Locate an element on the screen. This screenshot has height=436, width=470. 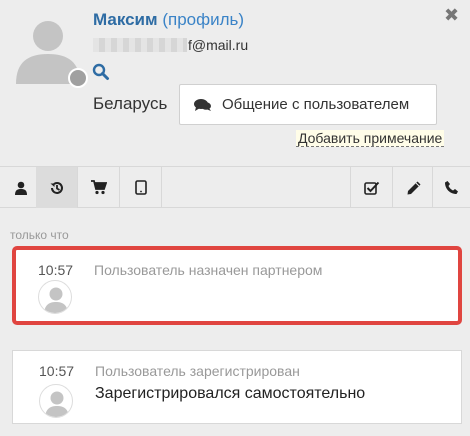
close-icon: ✖ is located at coordinates (451, 15).